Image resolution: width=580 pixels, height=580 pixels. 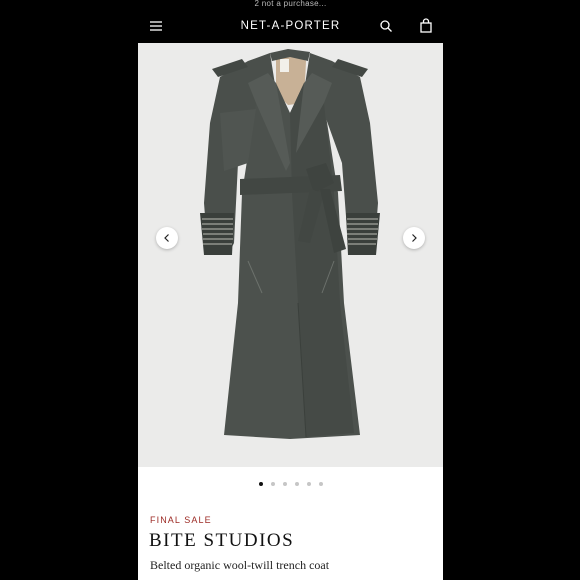 What do you see at coordinates (217, 234) in the screenshot?
I see `left-cuff` at bounding box center [217, 234].